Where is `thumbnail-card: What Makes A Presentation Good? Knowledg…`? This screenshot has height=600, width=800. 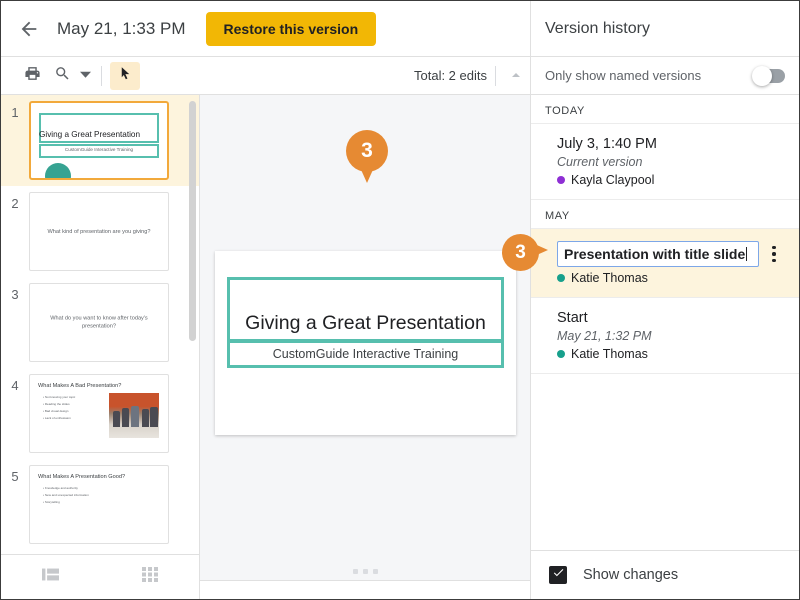
thumbnail-card: What Makes A Presentation Good? Knowledg… is located at coordinates (99, 504).